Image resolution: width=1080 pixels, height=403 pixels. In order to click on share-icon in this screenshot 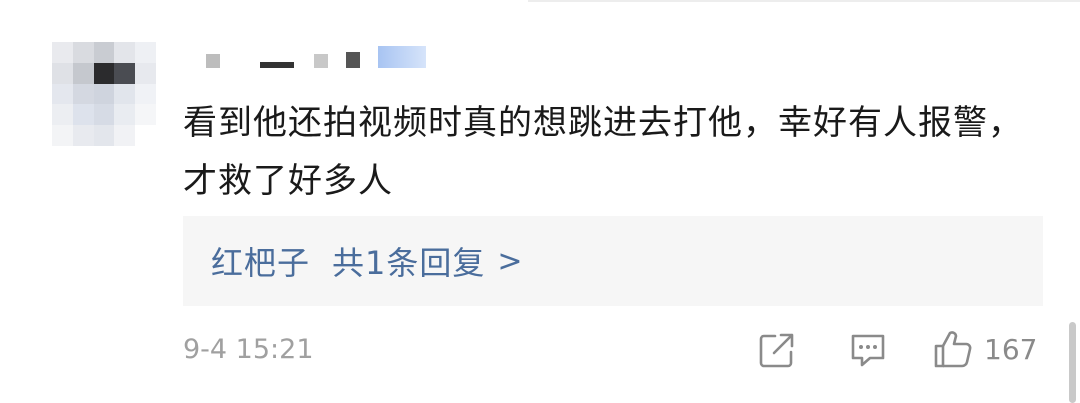, I will do `click(777, 352)`.